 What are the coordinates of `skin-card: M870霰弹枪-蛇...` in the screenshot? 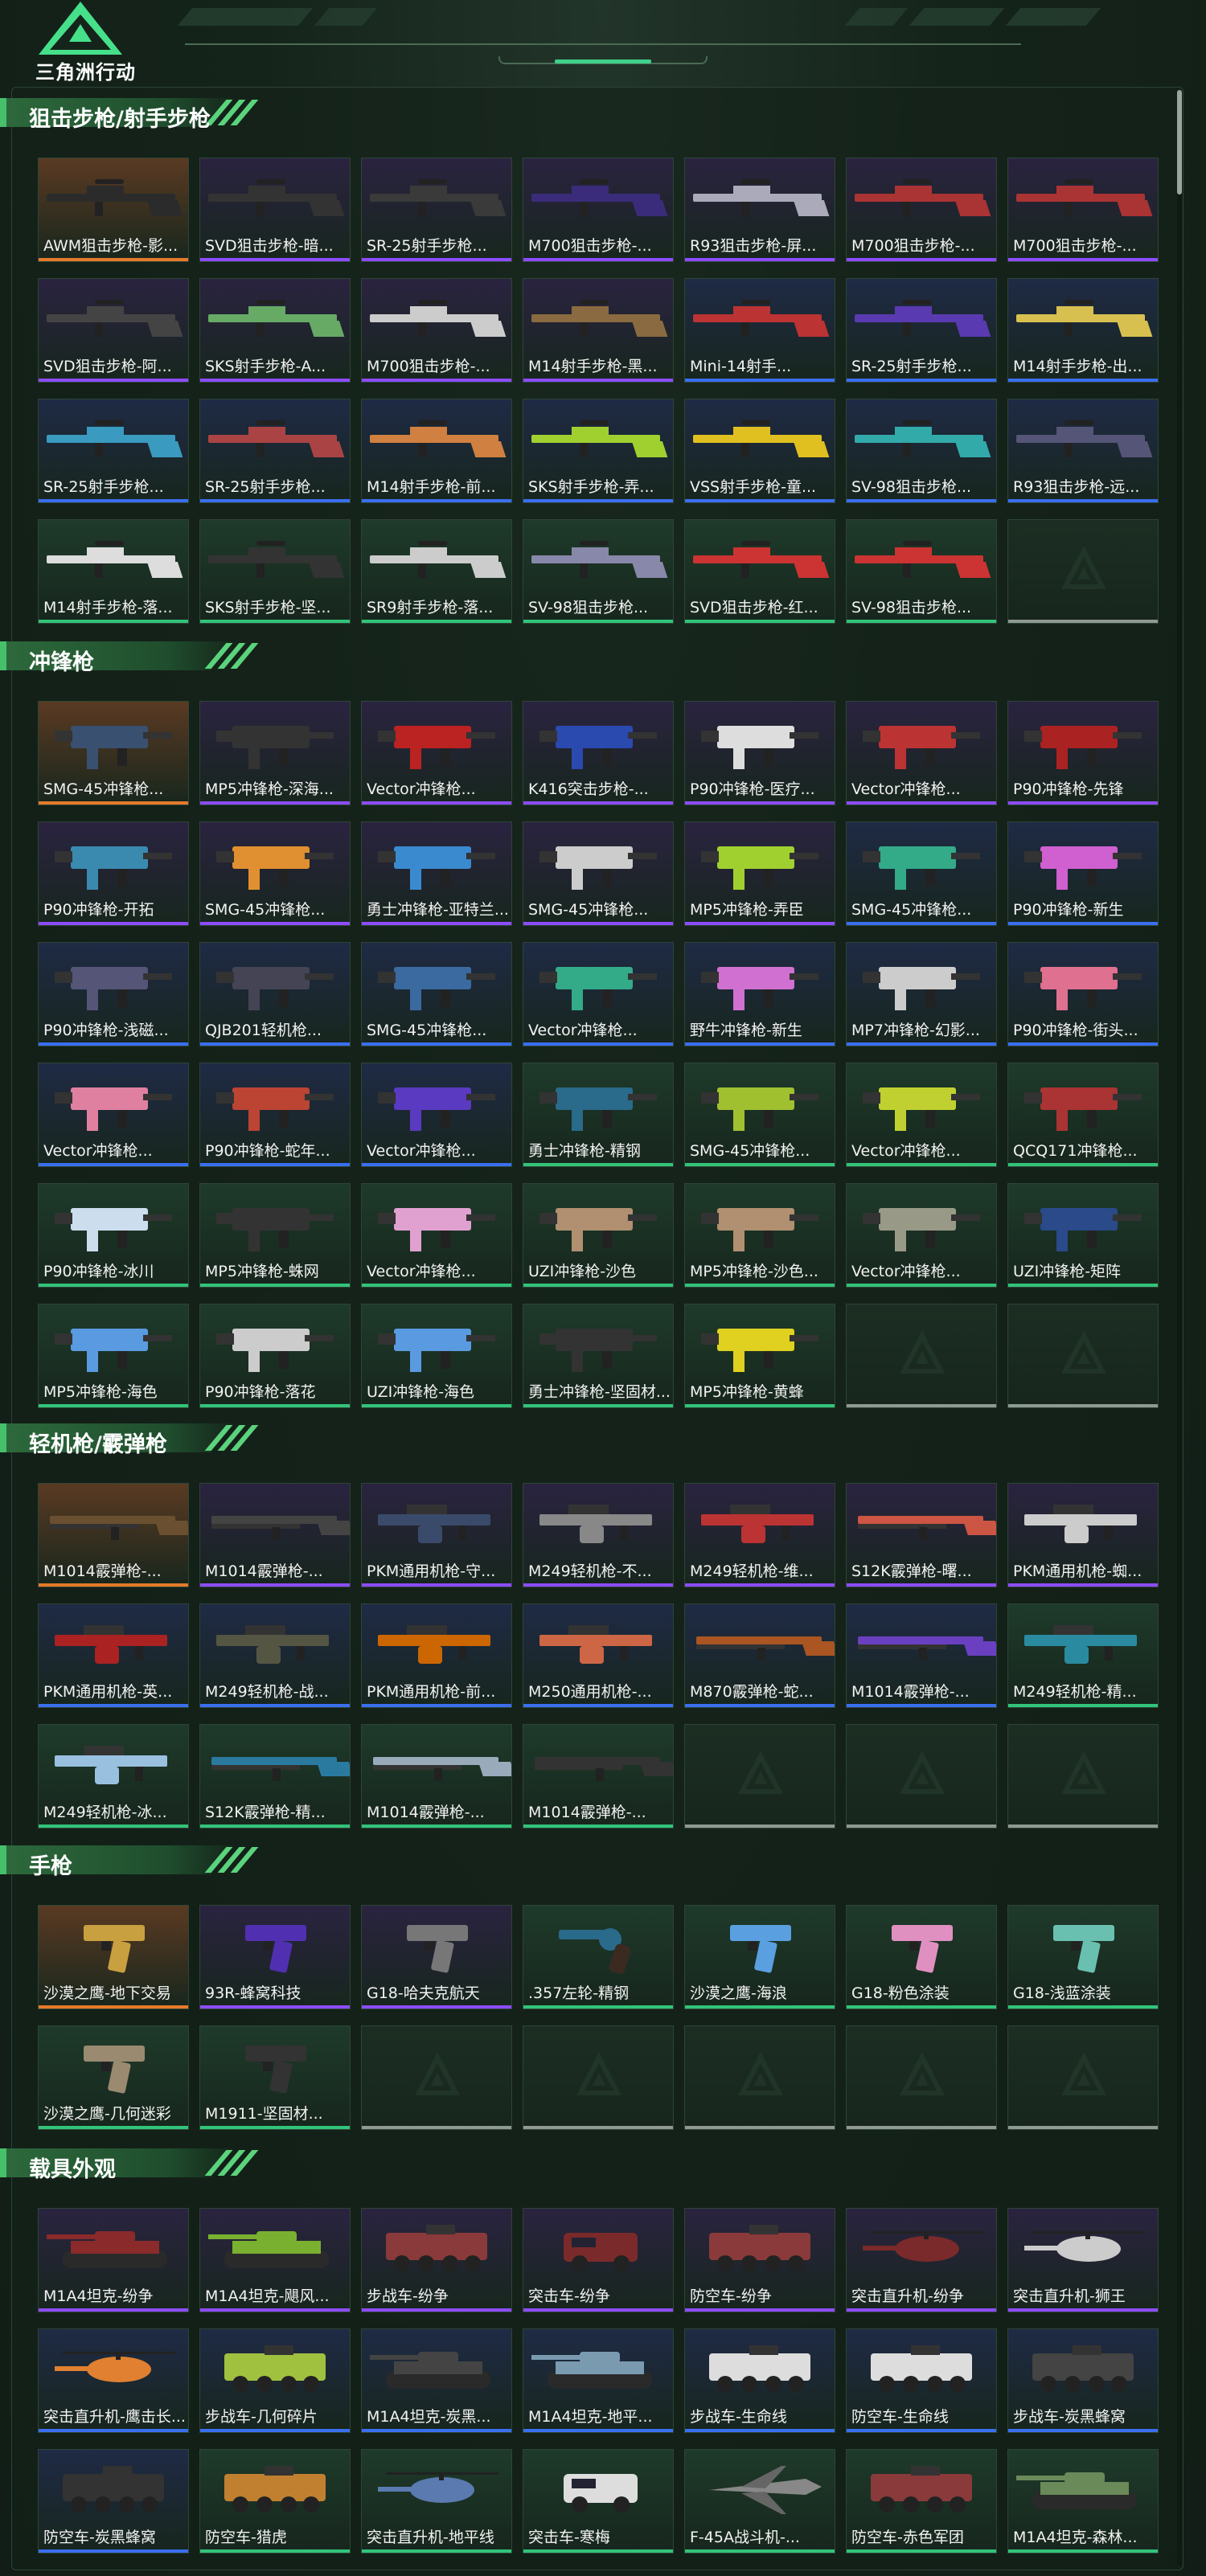 It's located at (759, 1655).